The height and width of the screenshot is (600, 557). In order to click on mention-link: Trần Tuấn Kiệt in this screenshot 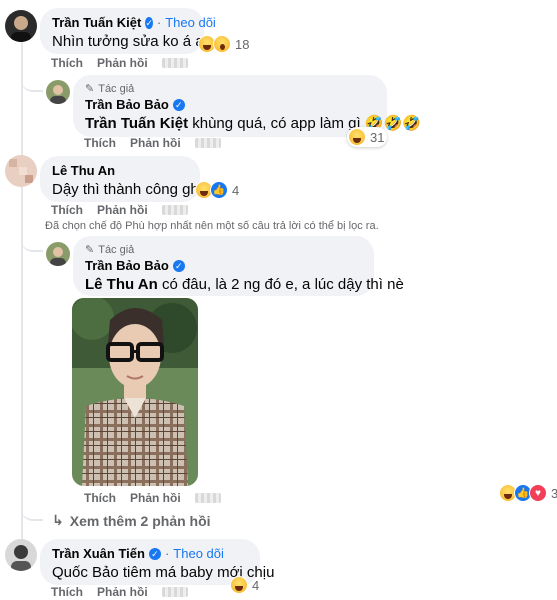, I will do `click(136, 123)`.